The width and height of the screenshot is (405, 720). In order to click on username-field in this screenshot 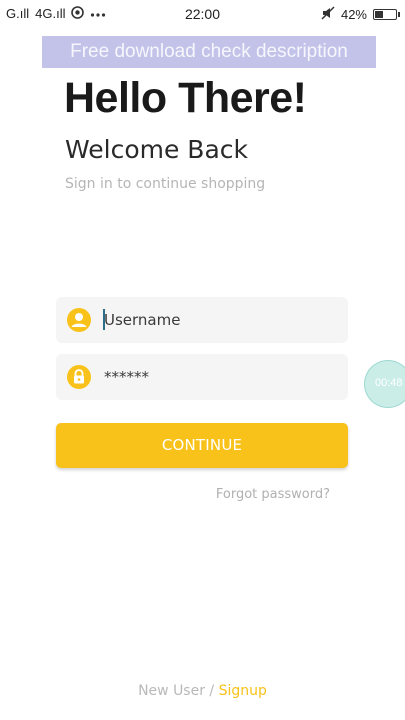, I will do `click(202, 320)`.